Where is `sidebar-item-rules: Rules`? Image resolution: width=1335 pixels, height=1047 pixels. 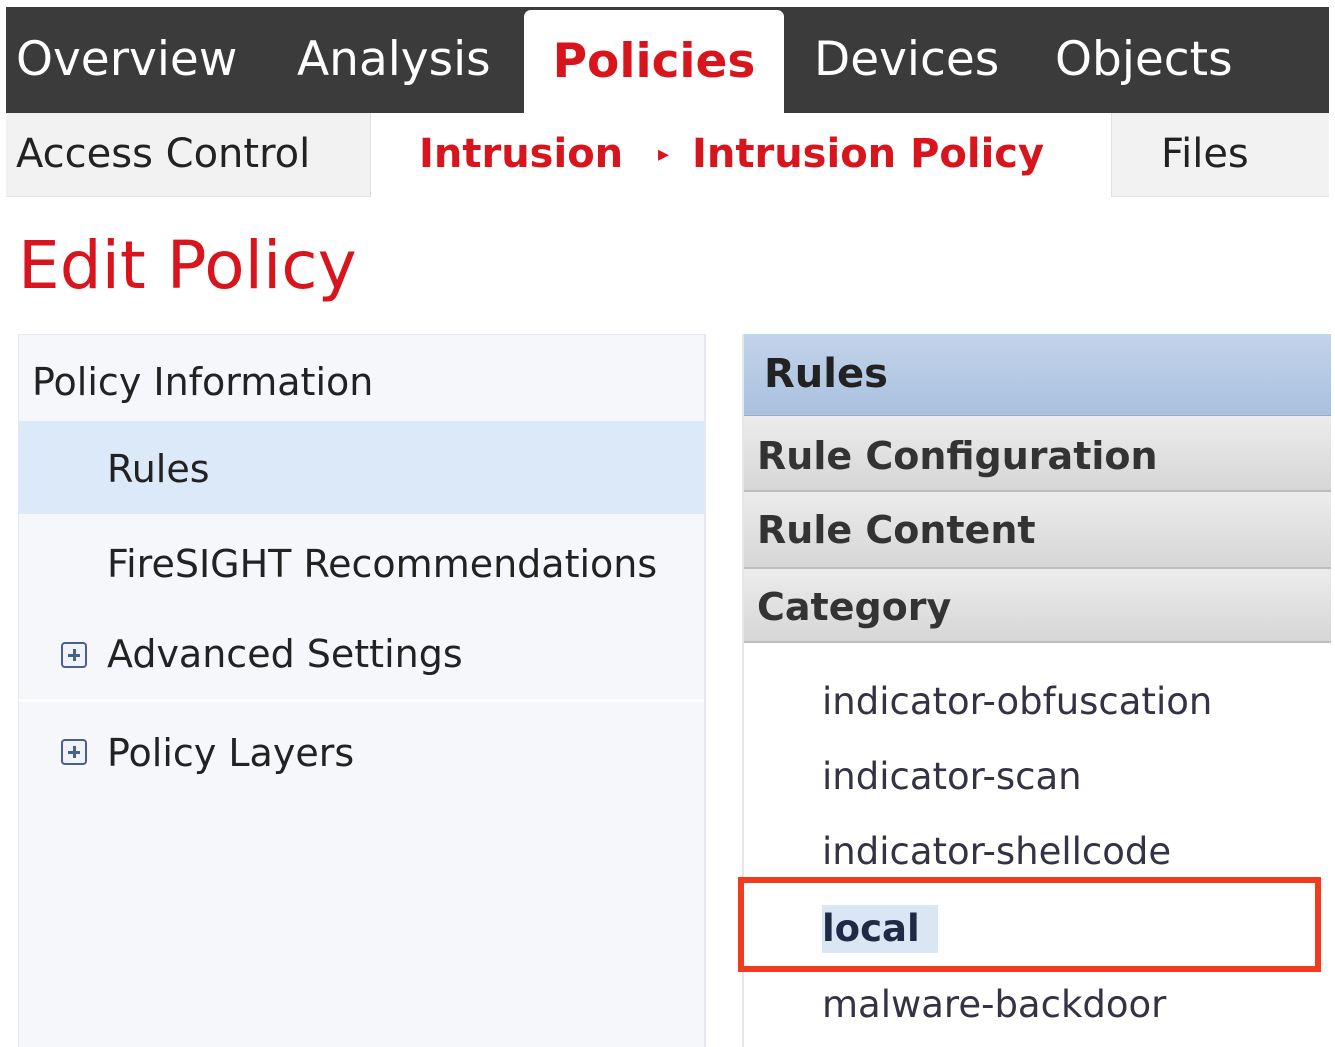 sidebar-item-rules: Rules is located at coordinates (361, 467).